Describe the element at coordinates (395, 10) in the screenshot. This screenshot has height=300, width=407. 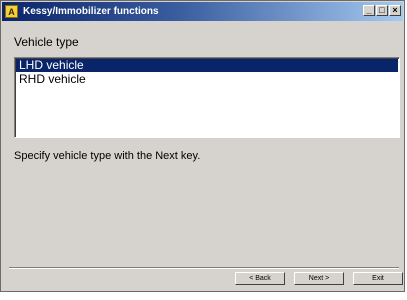
I see `close-button: ×` at that location.